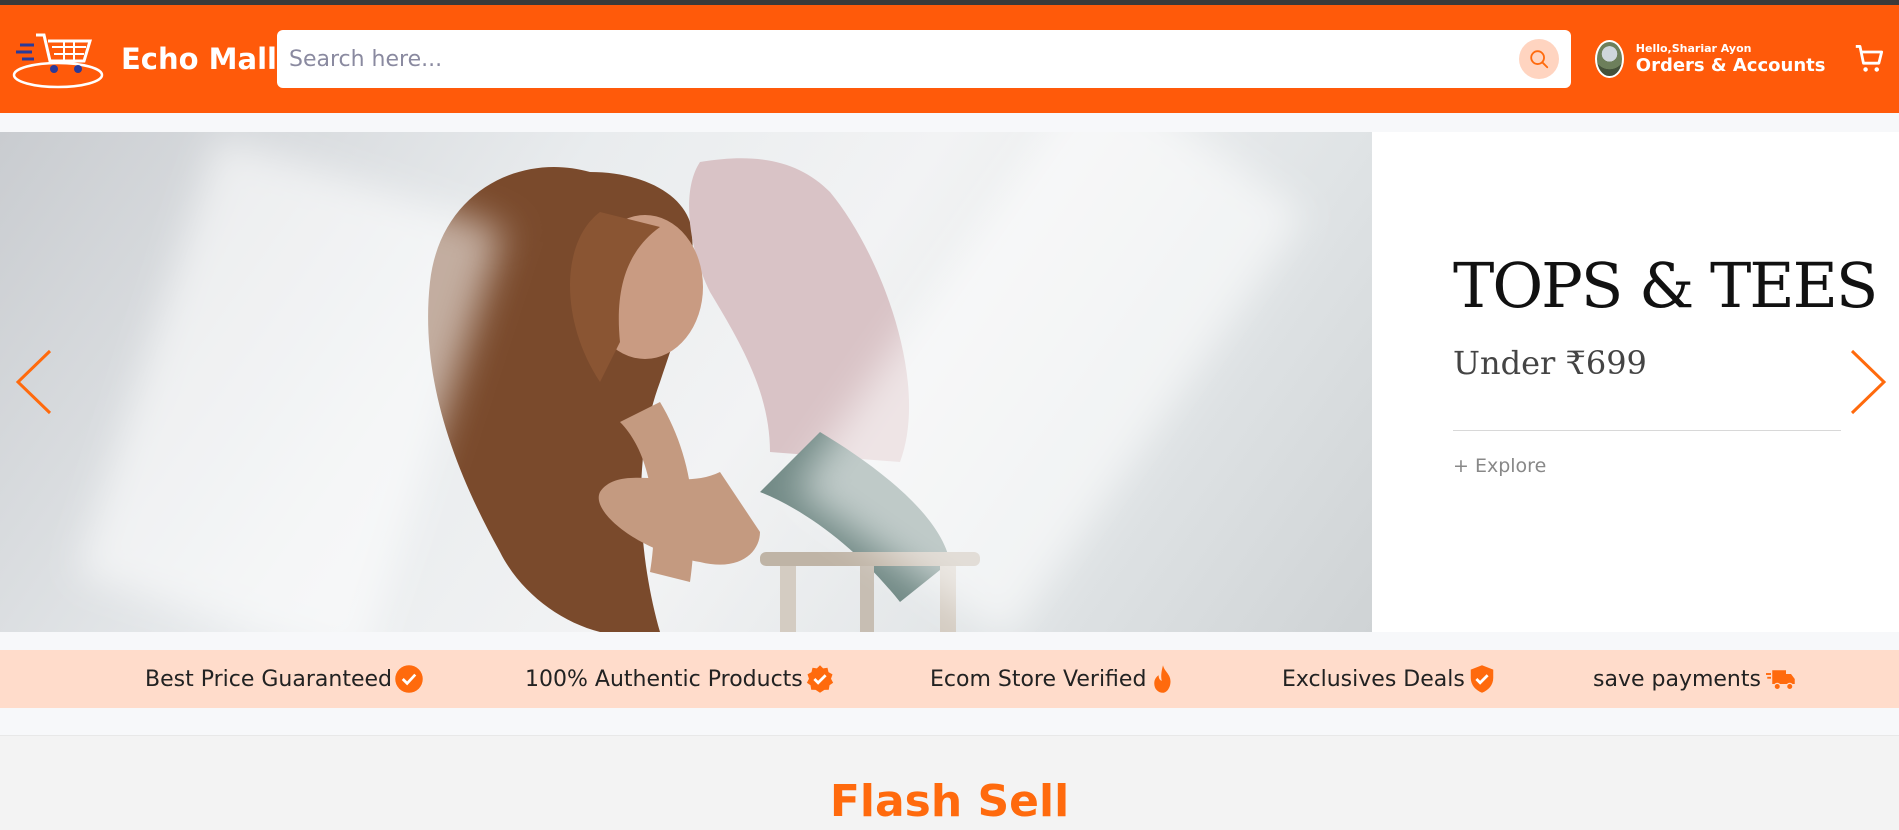 The height and width of the screenshot is (830, 1899). Describe the element at coordinates (819, 679) in the screenshot. I see `verified-badge-icon` at that location.